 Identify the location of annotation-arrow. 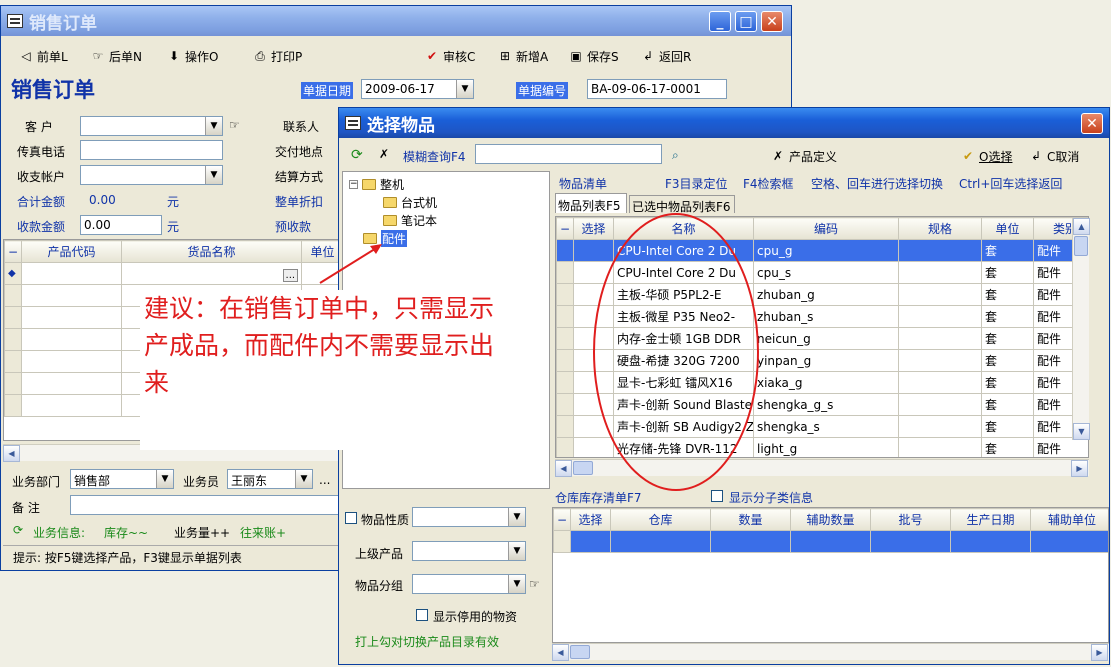
(349, 265).